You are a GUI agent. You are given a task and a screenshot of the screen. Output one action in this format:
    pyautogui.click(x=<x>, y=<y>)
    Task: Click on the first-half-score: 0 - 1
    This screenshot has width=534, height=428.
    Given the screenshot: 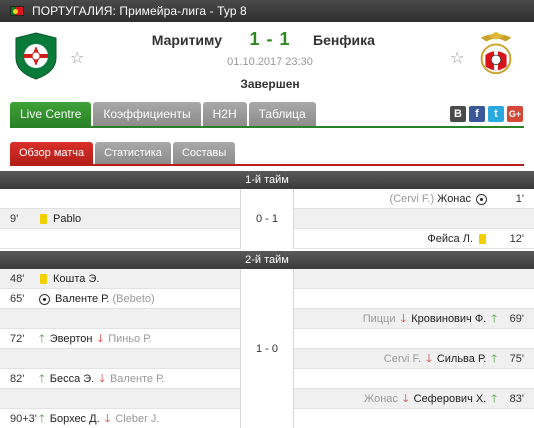 What is the action you would take?
    pyautogui.click(x=267, y=219)
    